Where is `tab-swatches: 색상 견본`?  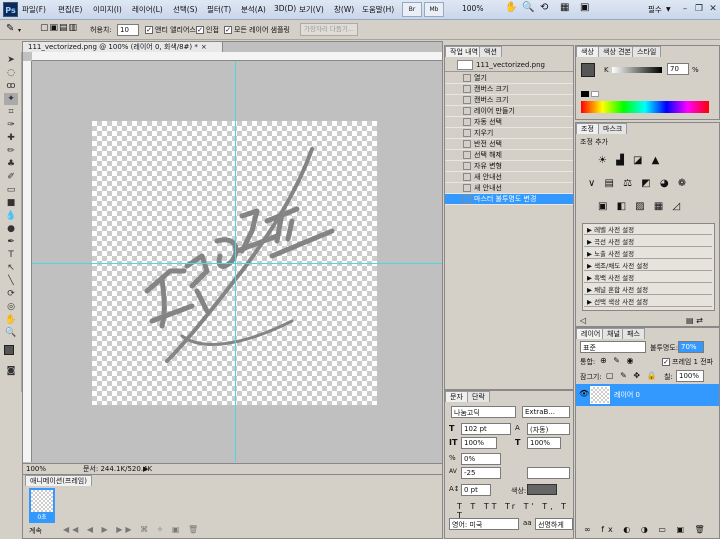 tab-swatches: 색상 견본 is located at coordinates (617, 51).